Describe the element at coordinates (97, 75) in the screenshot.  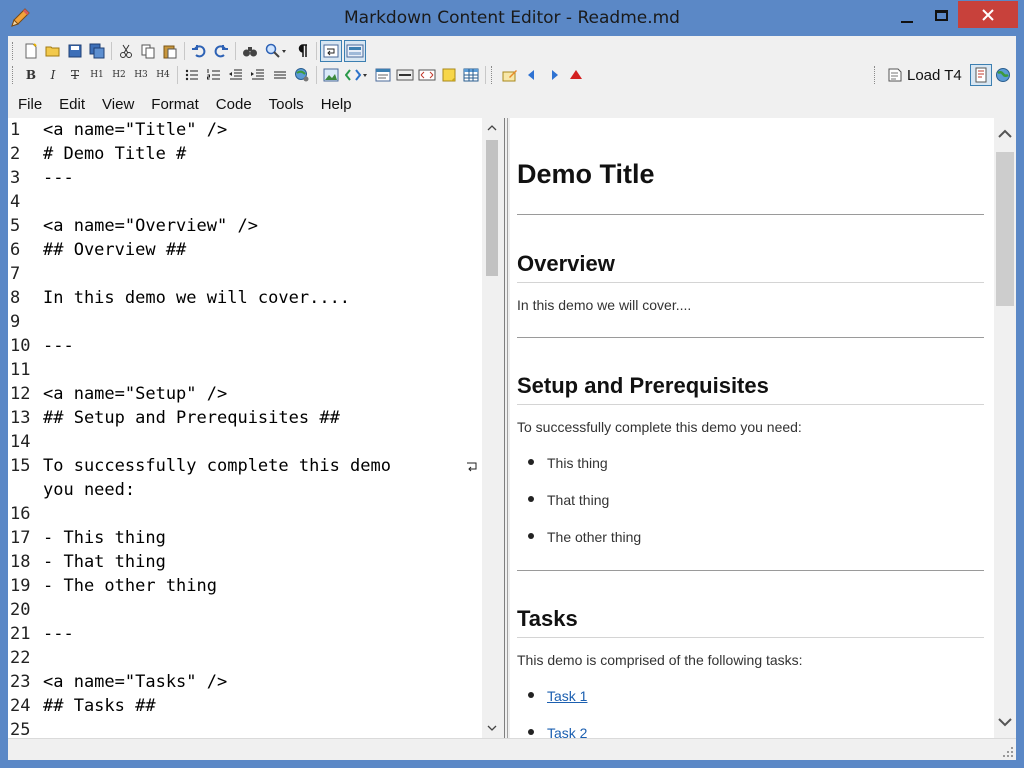
I see `h1-button: H1` at that location.